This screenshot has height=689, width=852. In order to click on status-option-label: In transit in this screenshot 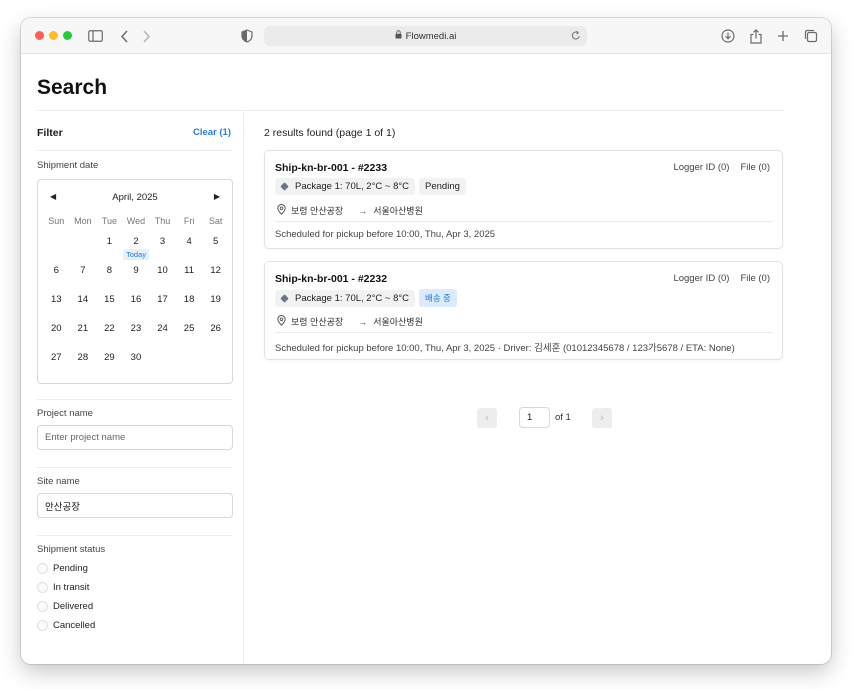, I will do `click(71, 587)`.